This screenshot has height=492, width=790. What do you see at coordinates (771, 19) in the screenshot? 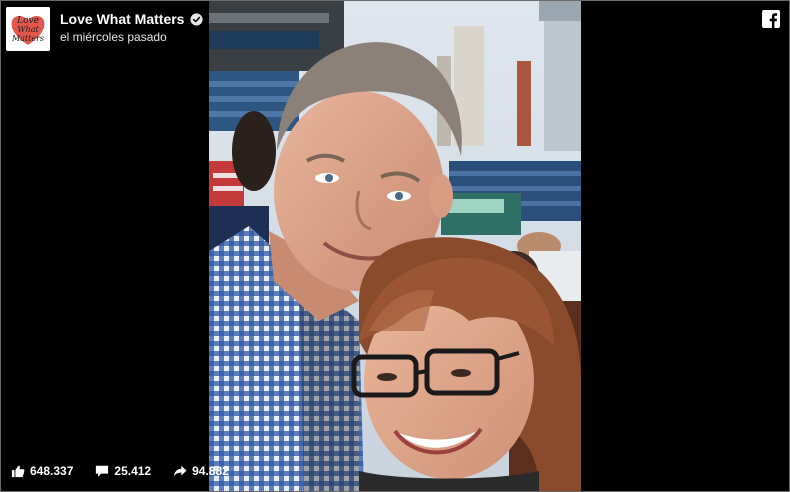
I see `facebook-icon` at bounding box center [771, 19].